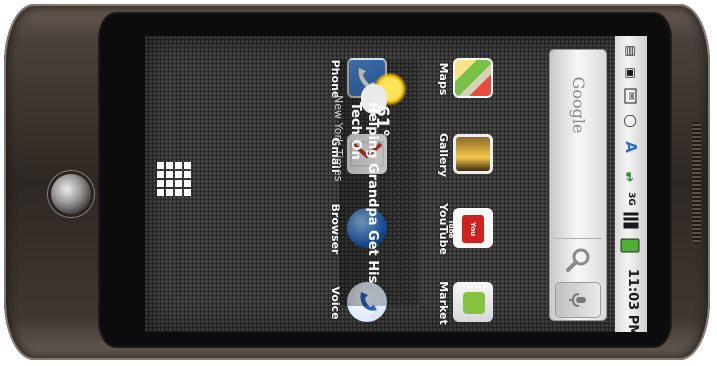 This screenshot has width=717, height=366. Describe the element at coordinates (443, 79) in the screenshot. I see `maps-label: Maps` at that location.